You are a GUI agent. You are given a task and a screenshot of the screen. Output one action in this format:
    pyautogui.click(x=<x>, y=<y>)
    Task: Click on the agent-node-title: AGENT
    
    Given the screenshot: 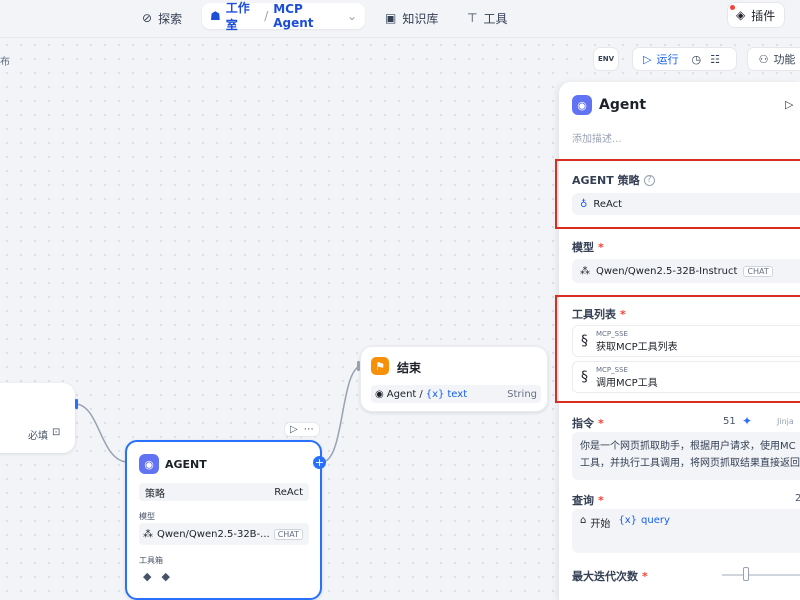 What is the action you would take?
    pyautogui.click(x=186, y=464)
    